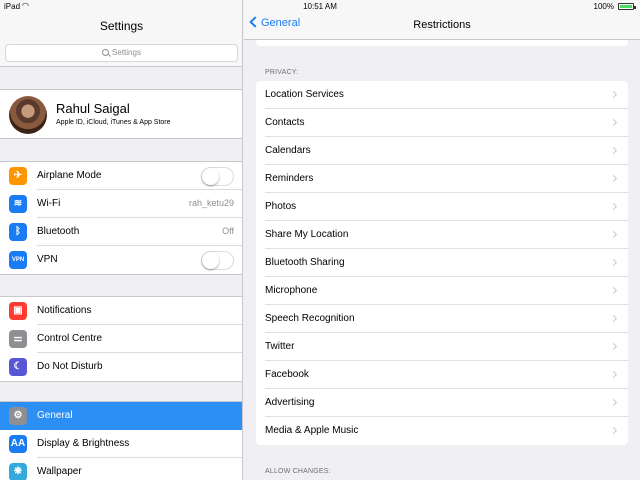  What do you see at coordinates (287, 374) in the screenshot?
I see `privacy-item-label: Facebook` at bounding box center [287, 374].